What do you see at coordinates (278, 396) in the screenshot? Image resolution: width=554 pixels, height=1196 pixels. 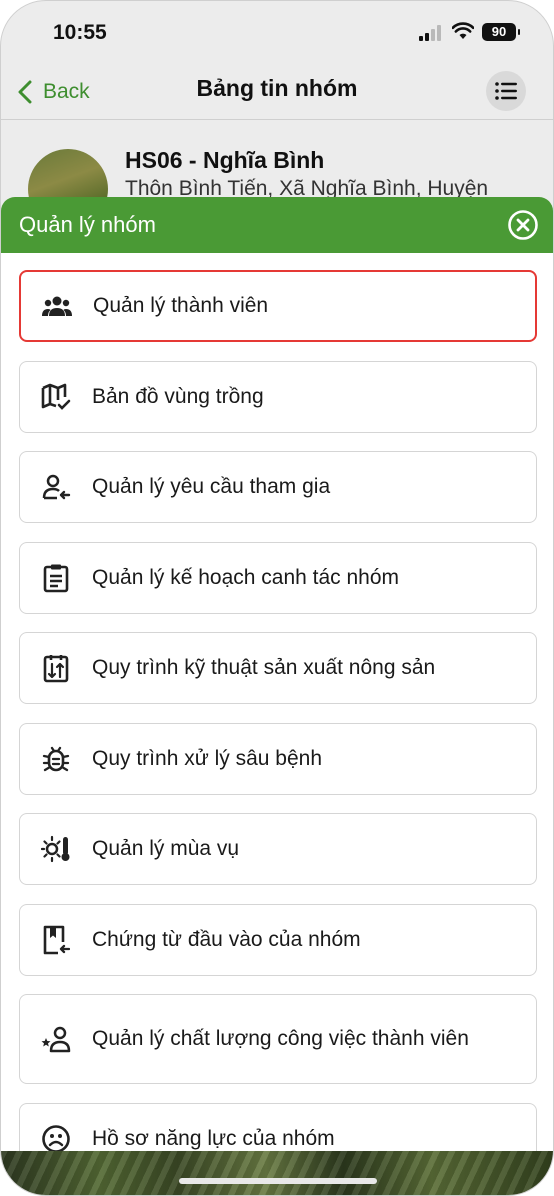 I see `menu-item-planting-map: Bản đồ vùng trồng` at bounding box center [278, 396].